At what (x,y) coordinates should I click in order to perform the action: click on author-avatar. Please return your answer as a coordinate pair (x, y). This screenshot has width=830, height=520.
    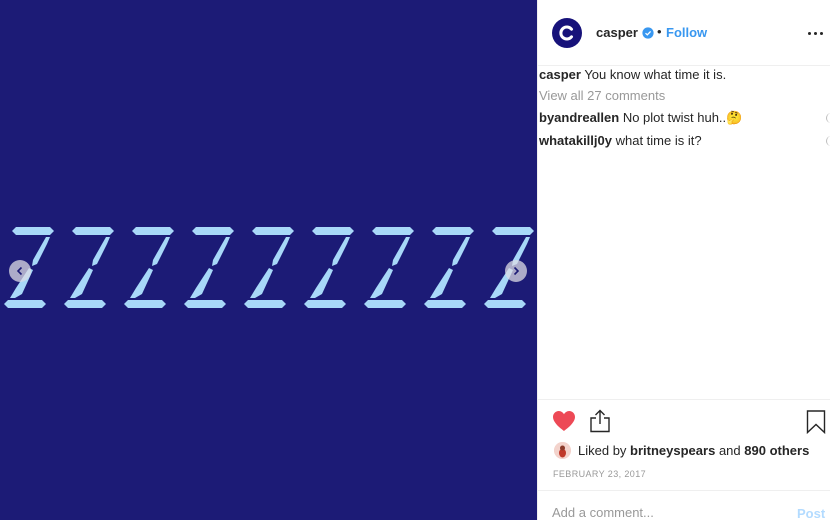
    Looking at the image, I should click on (567, 33).